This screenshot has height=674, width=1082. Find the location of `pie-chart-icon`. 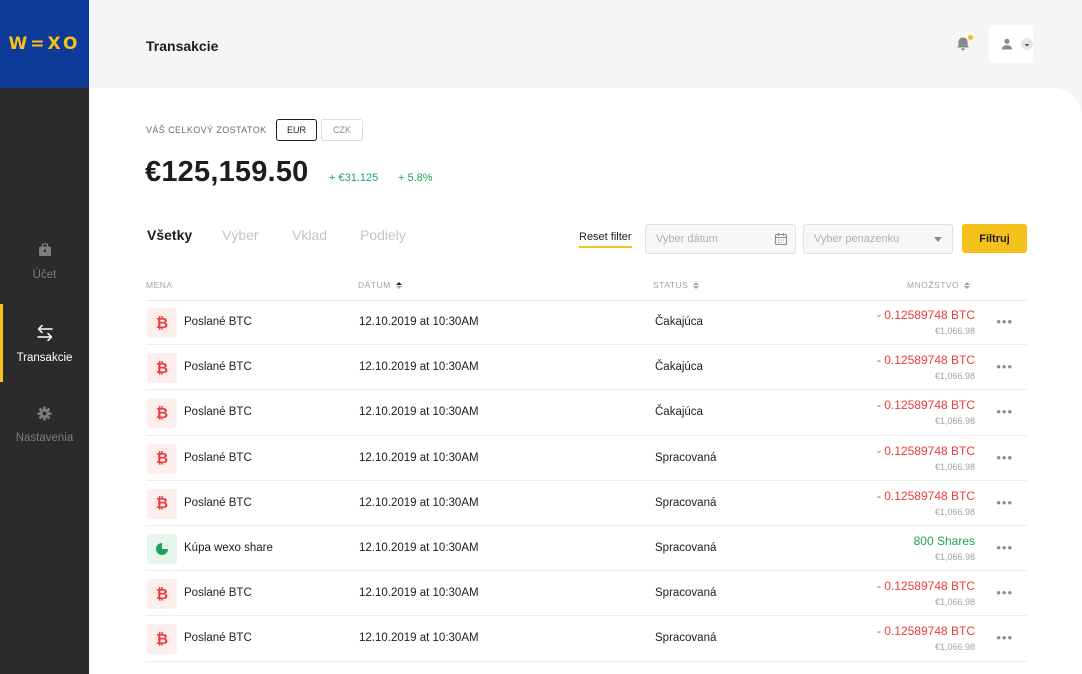

pie-chart-icon is located at coordinates (162, 548).